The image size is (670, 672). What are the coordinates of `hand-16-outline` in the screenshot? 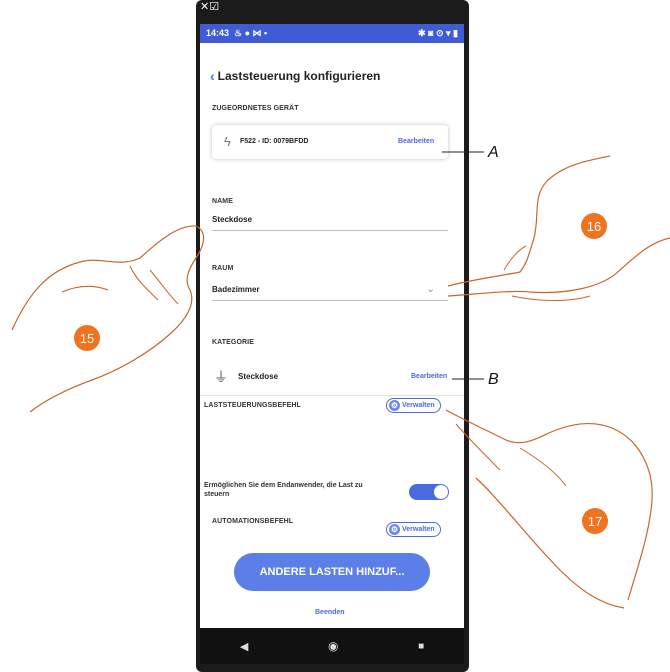 It's located at (558, 226).